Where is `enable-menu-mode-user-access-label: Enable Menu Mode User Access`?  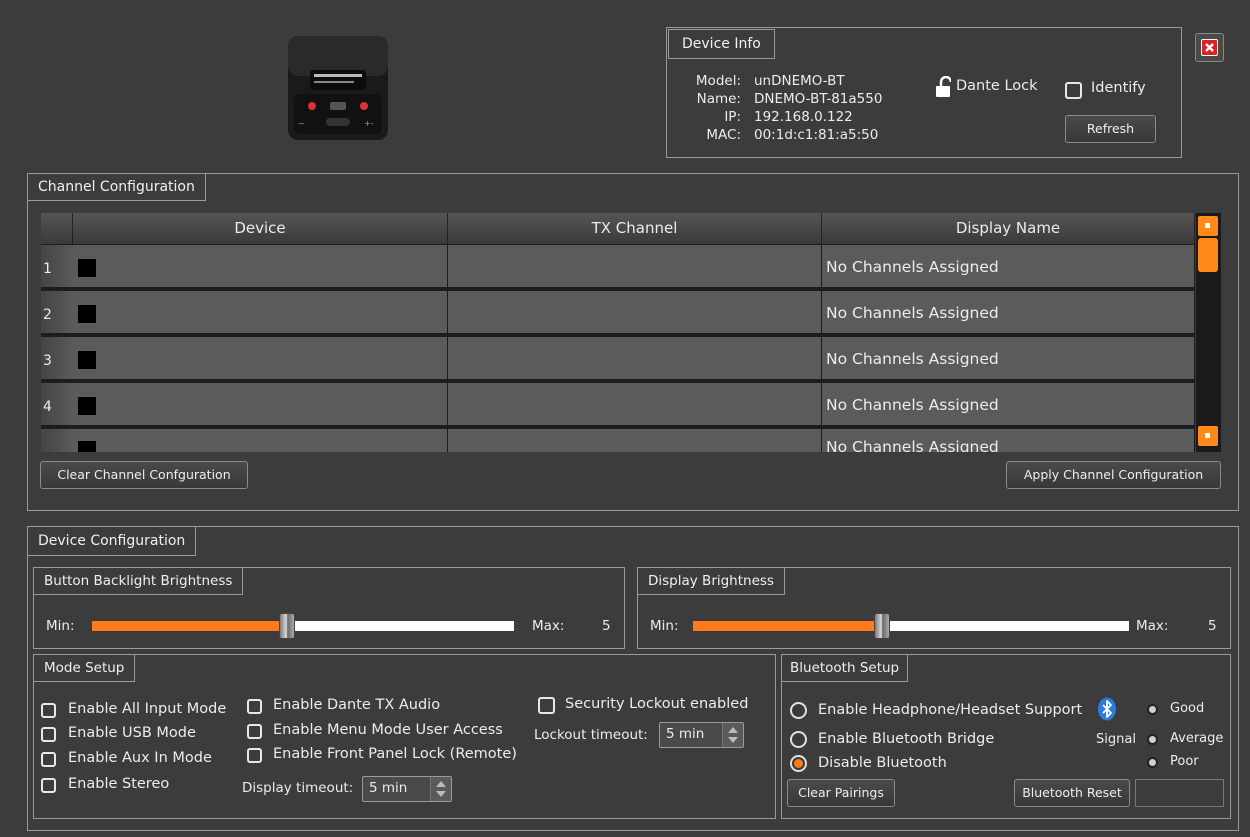 enable-menu-mode-user-access-label: Enable Menu Mode User Access is located at coordinates (388, 730).